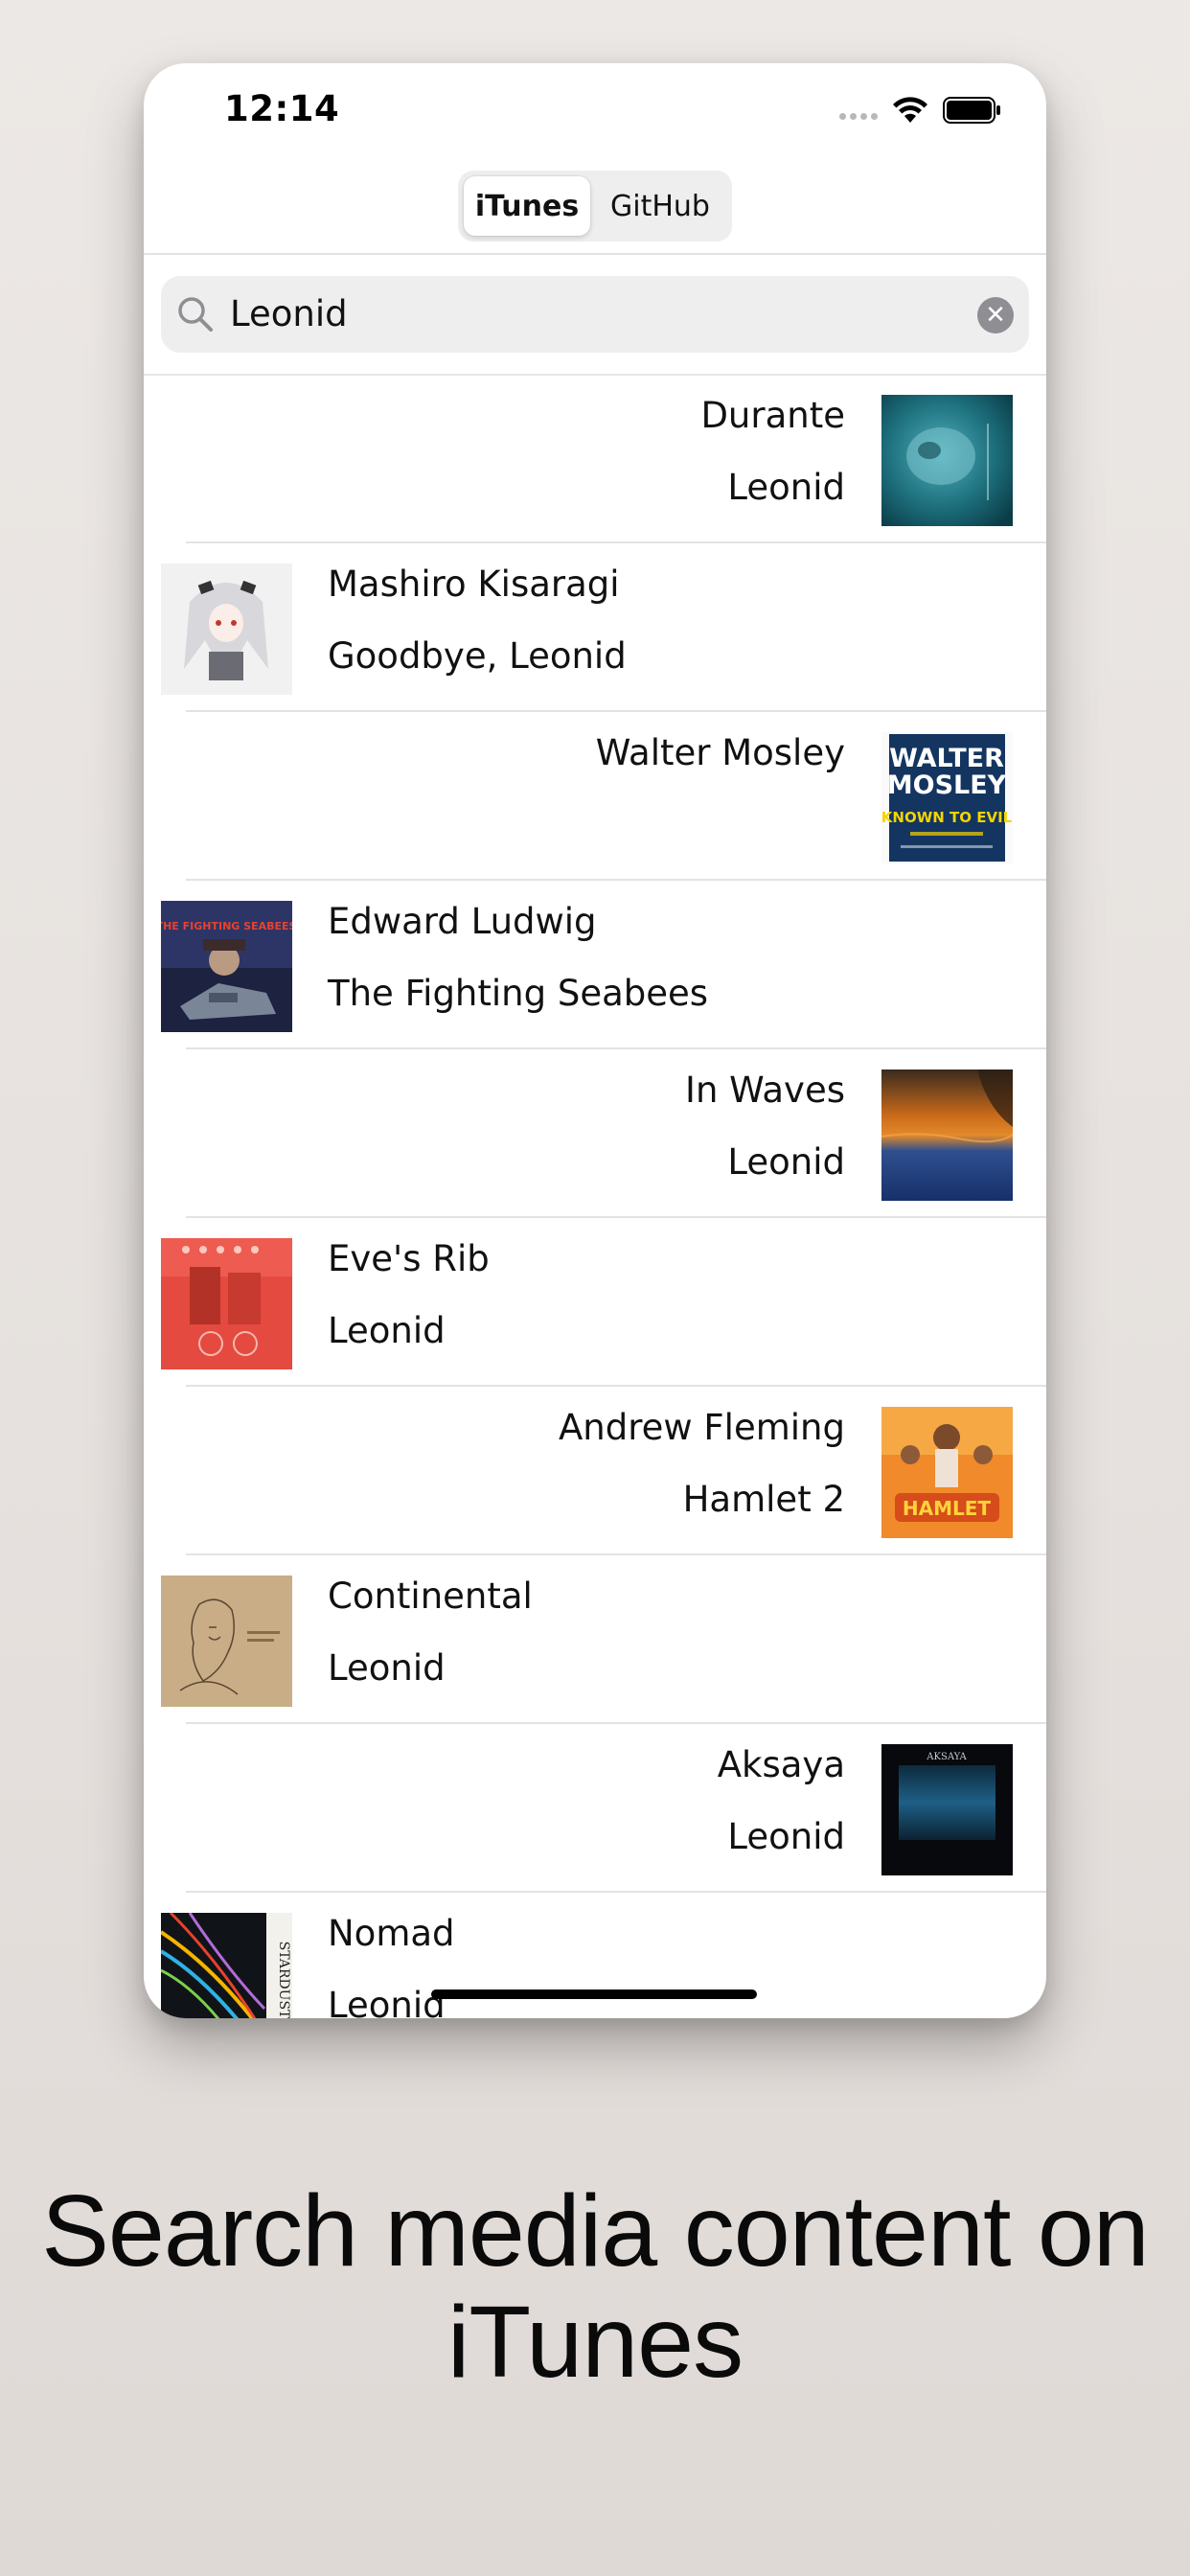 Image resolution: width=1190 pixels, height=2576 pixels. Describe the element at coordinates (595, 459) in the screenshot. I see `list-item: Durante Leonid` at that location.